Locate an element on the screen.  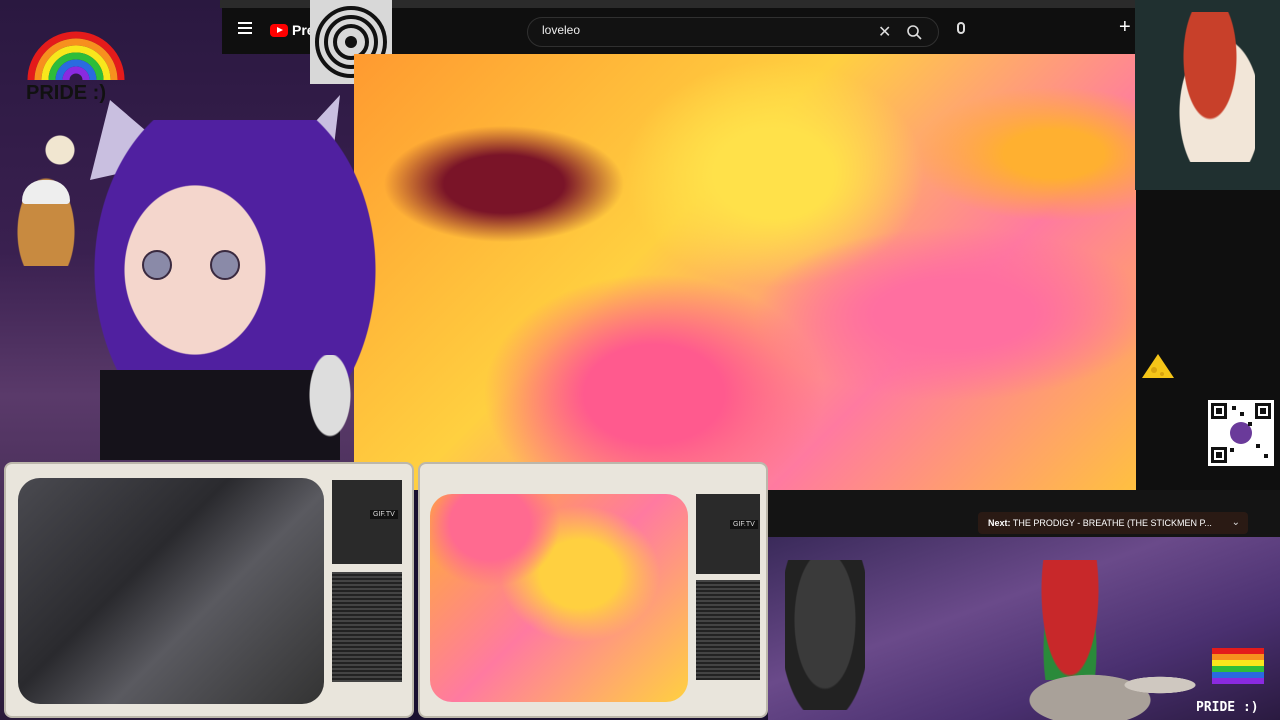
pride-corner-text: PRIDE :) is located at coordinates (1227, 707).